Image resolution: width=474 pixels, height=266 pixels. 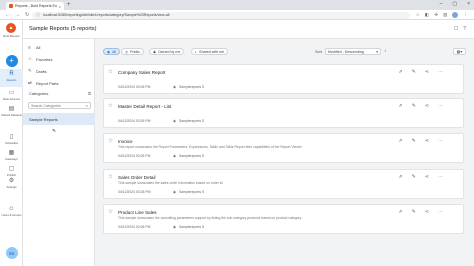 What do you see at coordinates (89, 93) in the screenshot?
I see `lock-icon: ⚿` at bounding box center [89, 93].